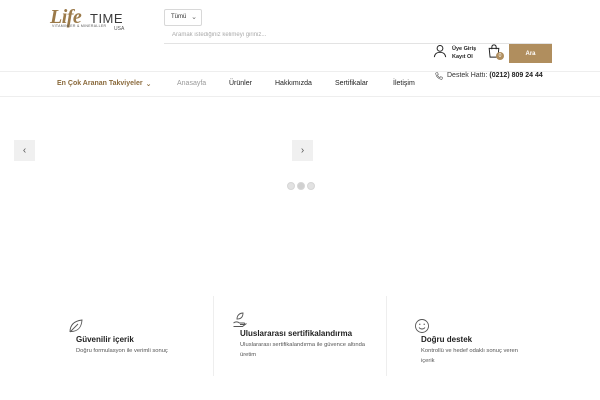  What do you see at coordinates (467, 75) in the screenshot?
I see `support-label: Destek Hattı:` at bounding box center [467, 75].